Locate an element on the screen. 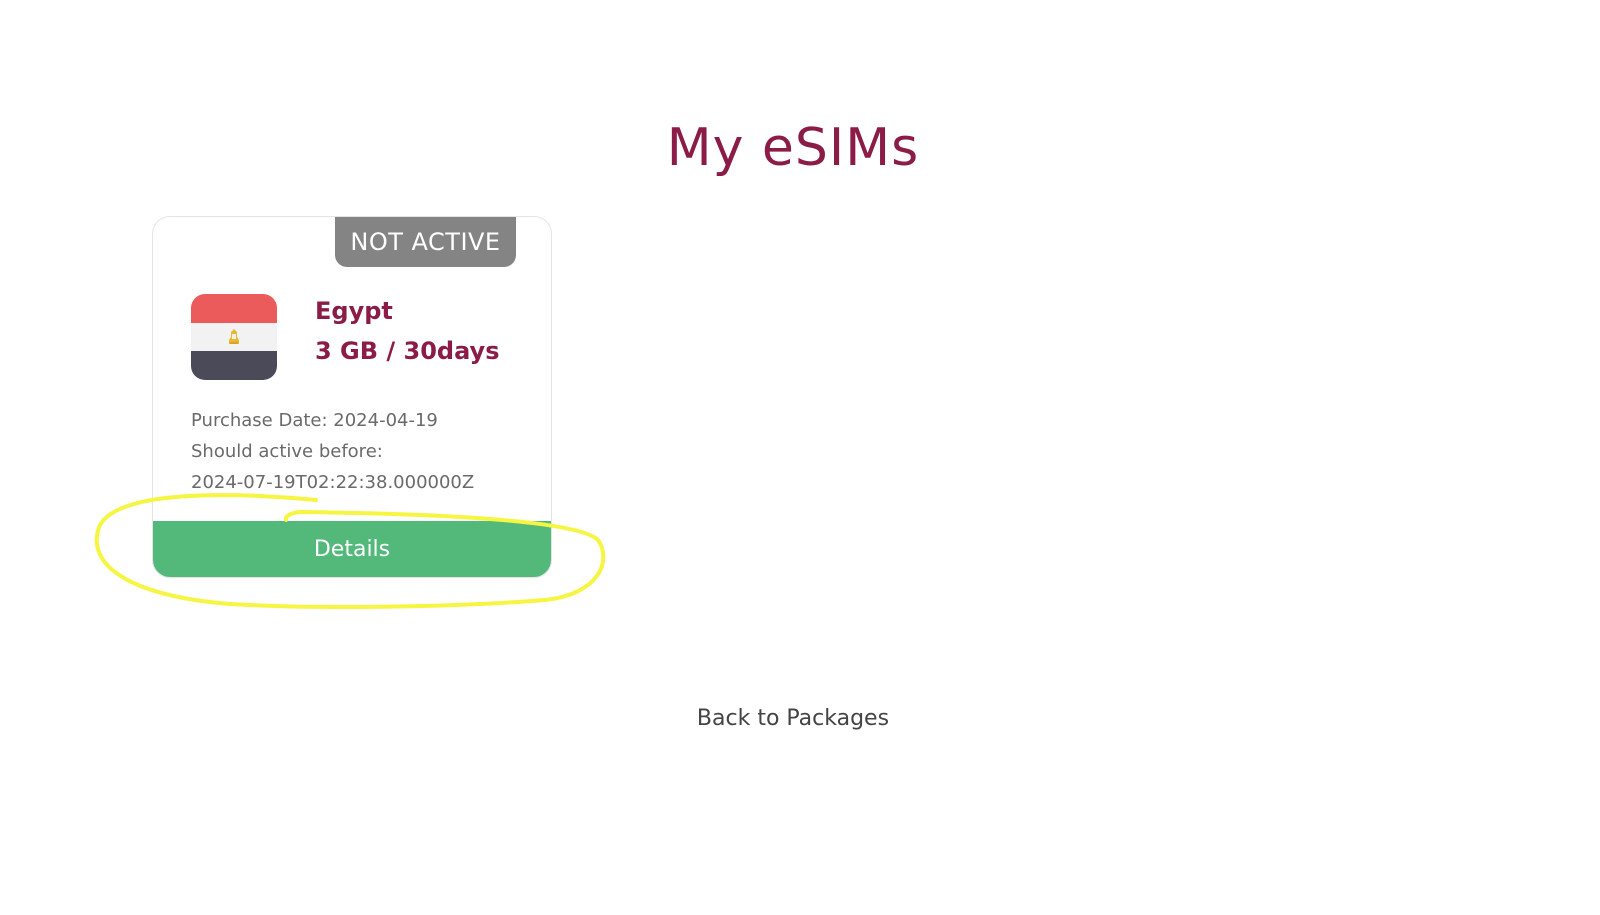 The height and width of the screenshot is (915, 1600). back-to-packages-link: Back to Packages is located at coordinates (793, 718).